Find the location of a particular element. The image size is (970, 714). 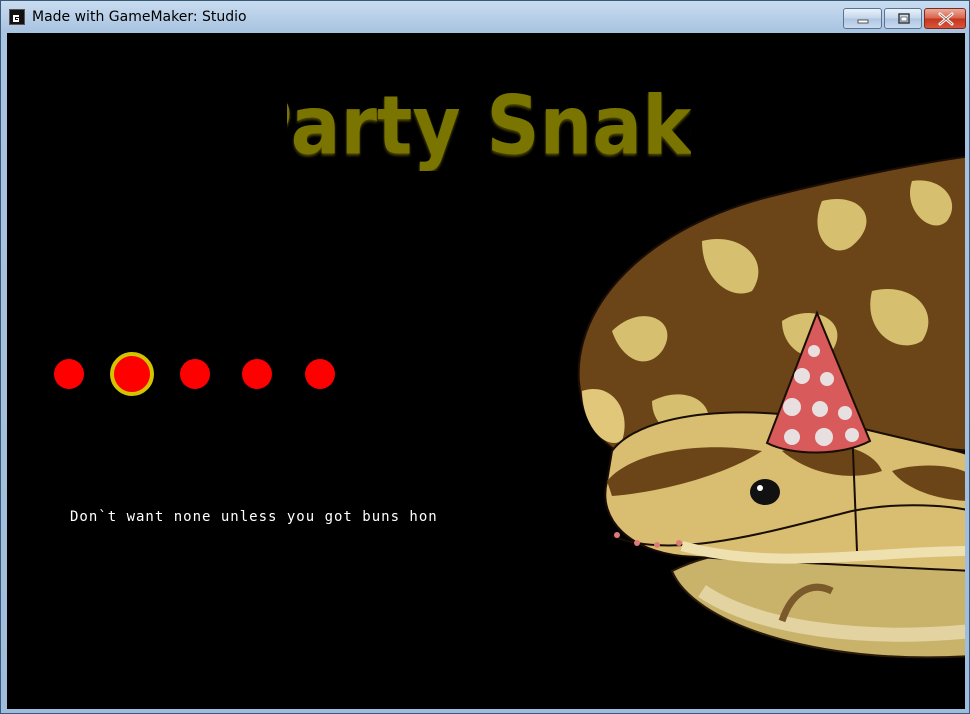

minimize-button is located at coordinates (862, 18).